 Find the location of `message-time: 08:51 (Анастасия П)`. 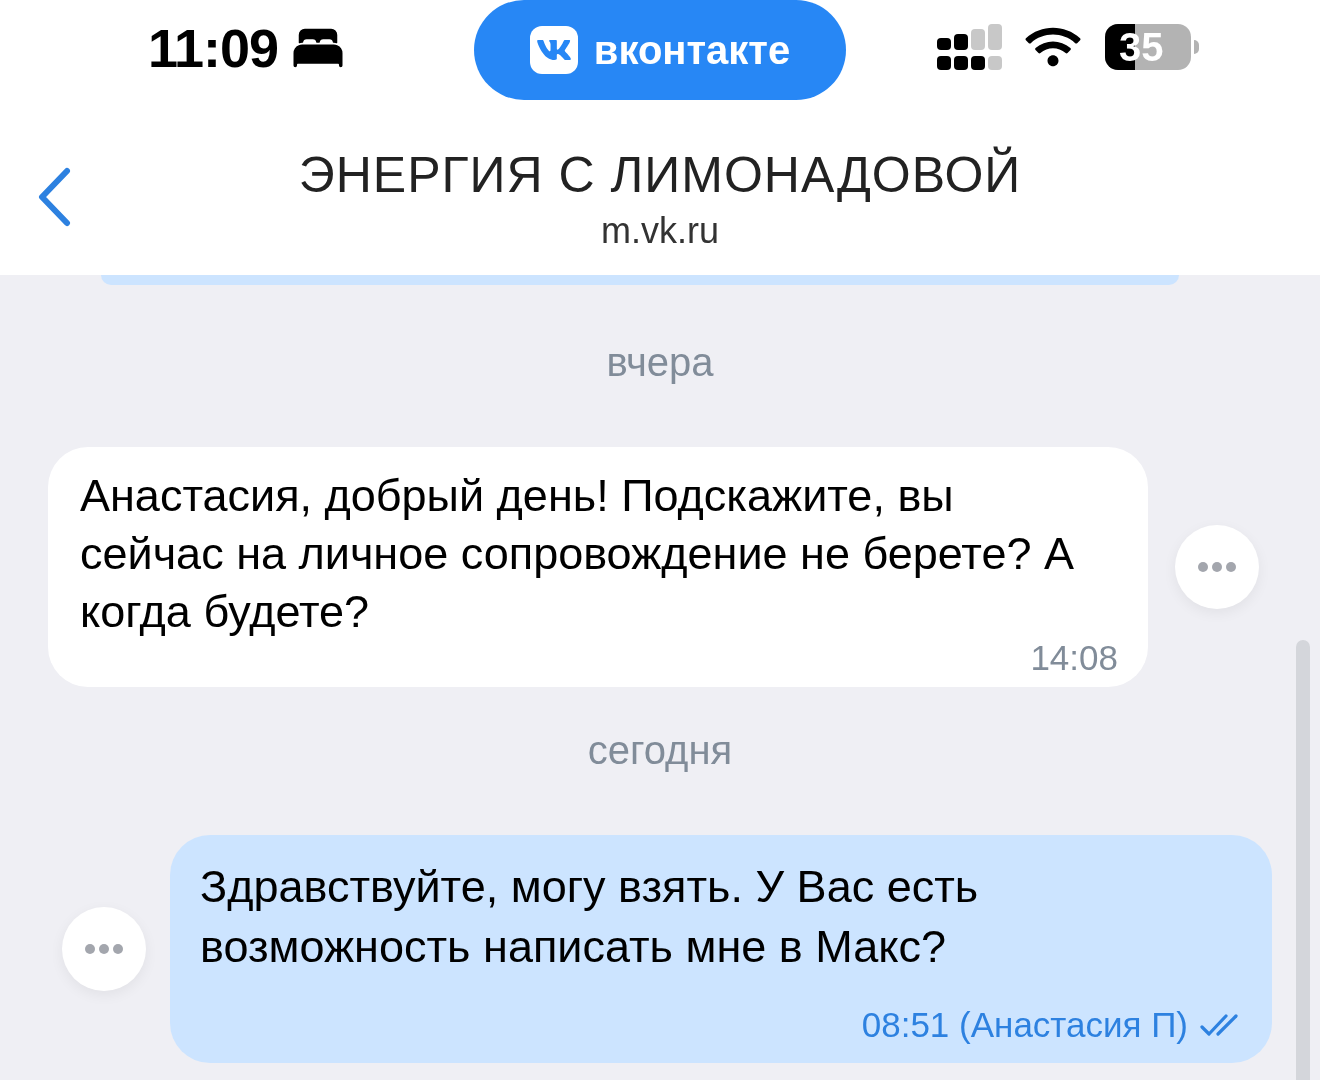

message-time: 08:51 (Анастасия П) is located at coordinates (1024, 1025).